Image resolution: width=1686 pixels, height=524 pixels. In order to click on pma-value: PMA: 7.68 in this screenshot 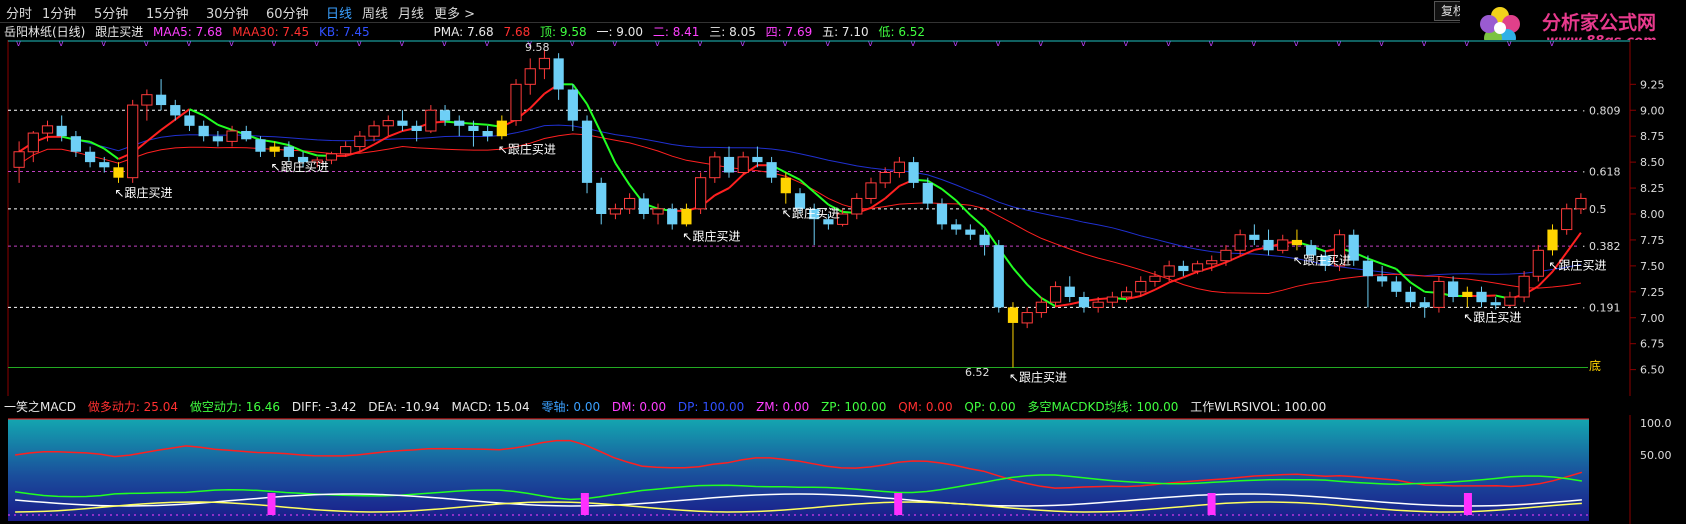, I will do `click(463, 32)`.